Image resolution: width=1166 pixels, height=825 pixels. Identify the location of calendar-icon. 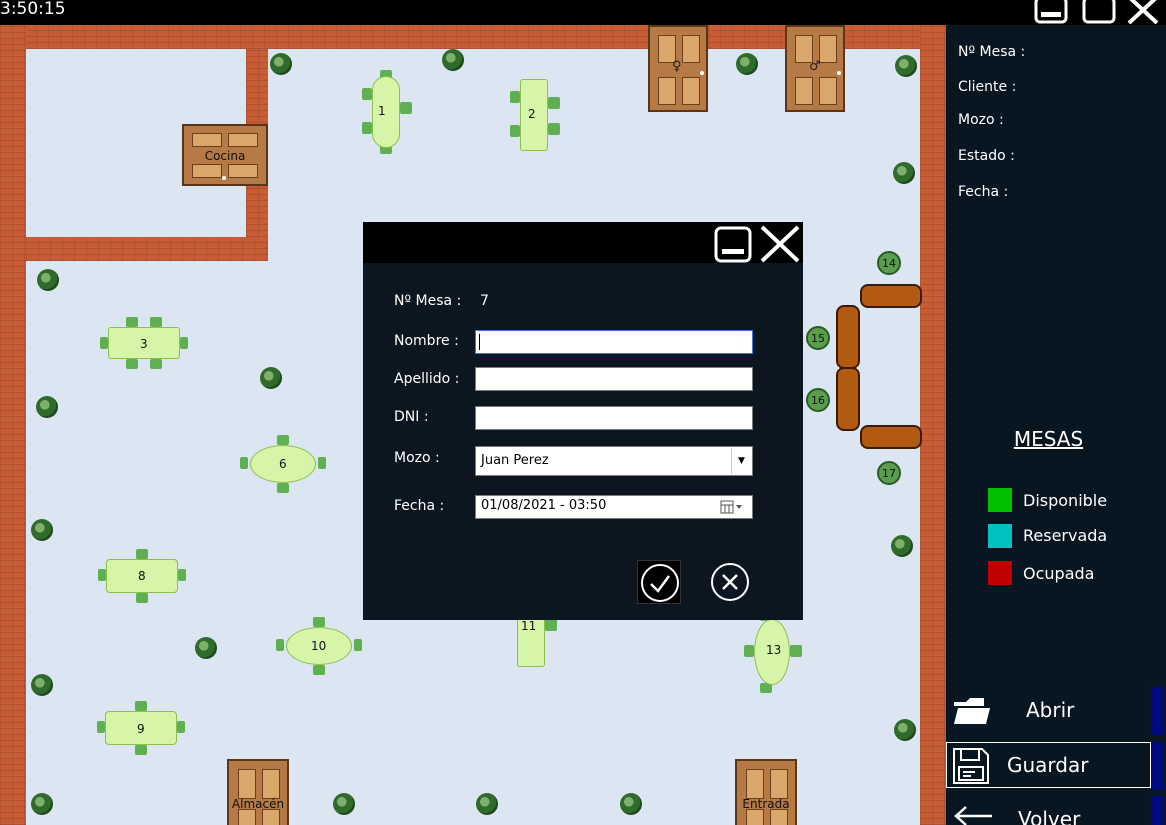
(733, 507).